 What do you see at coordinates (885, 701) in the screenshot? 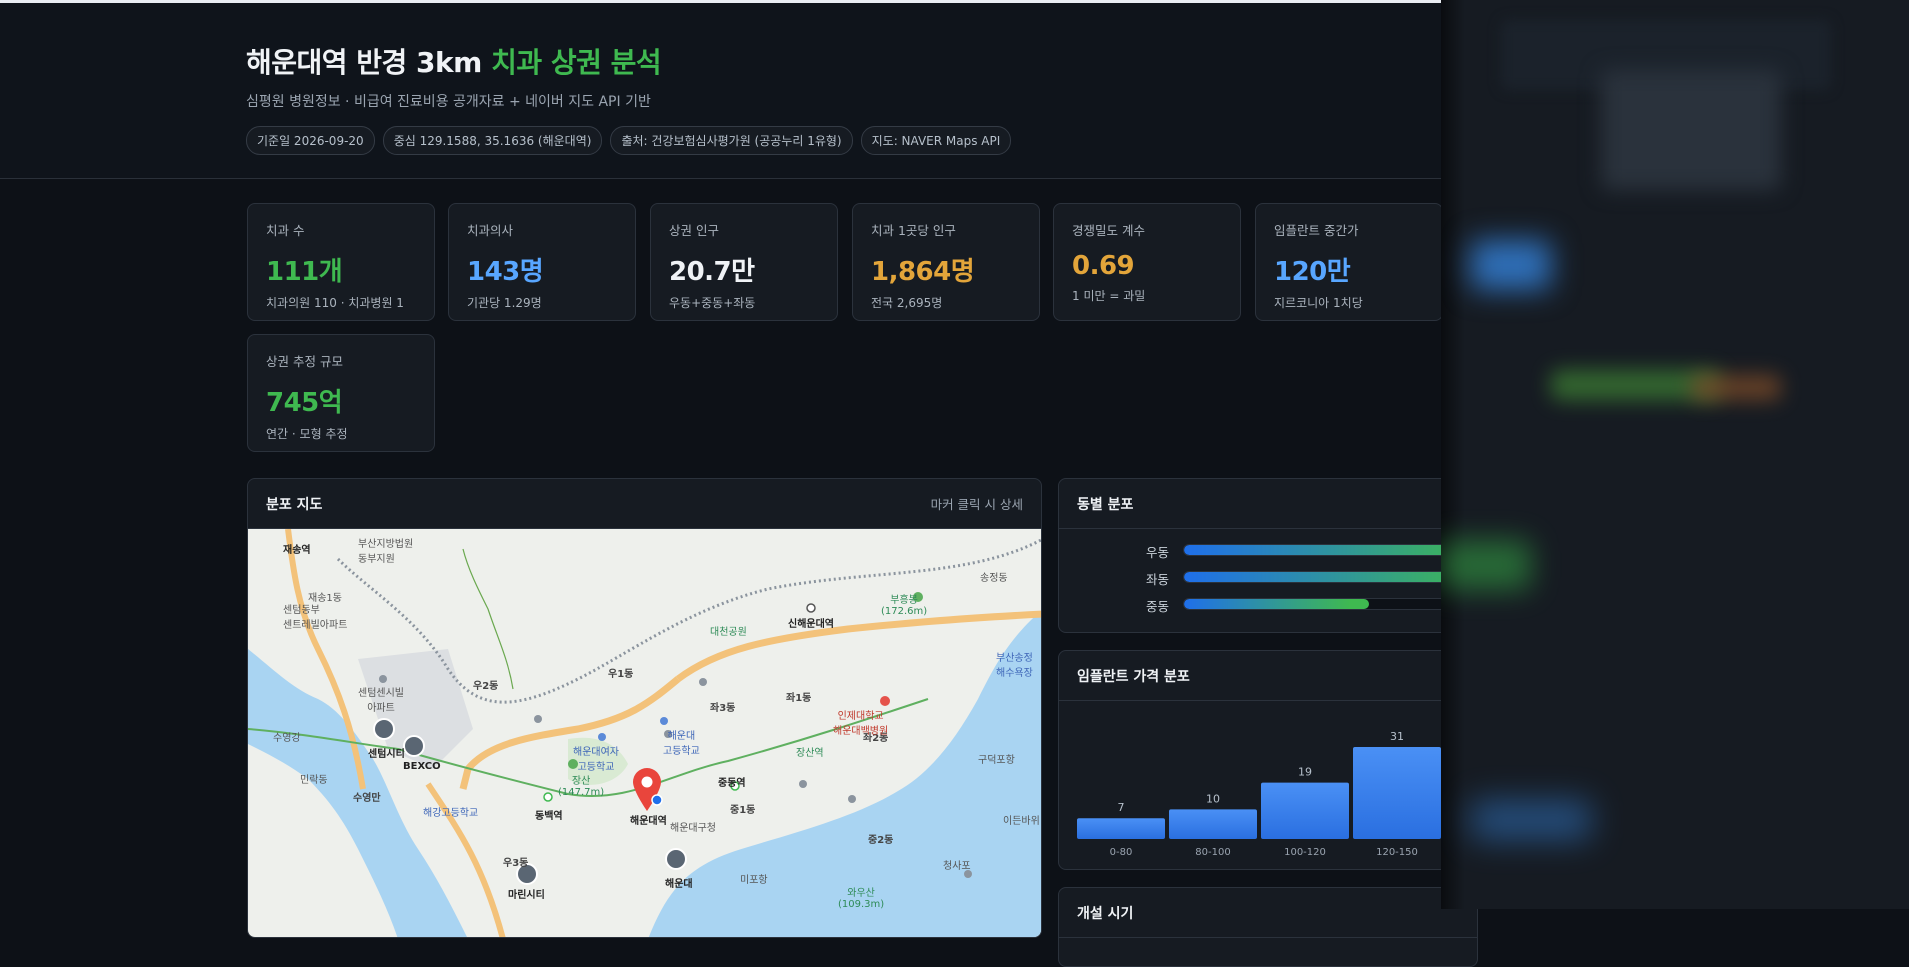
I see `hospital-dot` at bounding box center [885, 701].